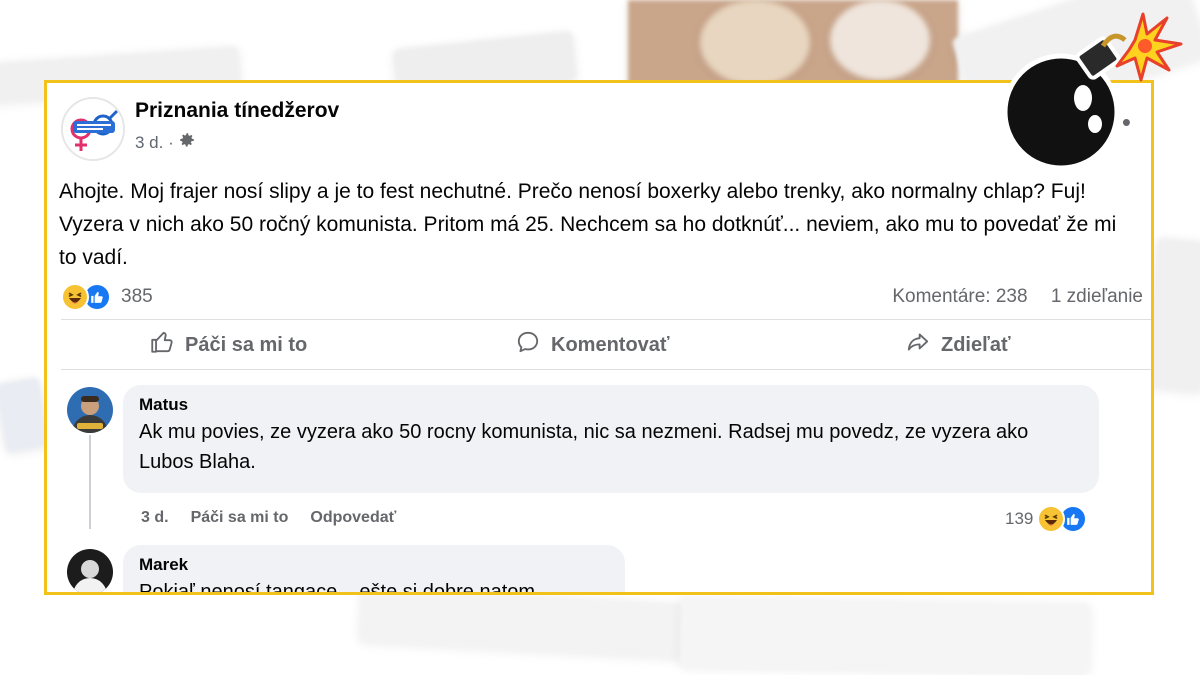 The image size is (1200, 675). Describe the element at coordinates (137, 297) in the screenshot. I see `reaction-count: 385` at that location.